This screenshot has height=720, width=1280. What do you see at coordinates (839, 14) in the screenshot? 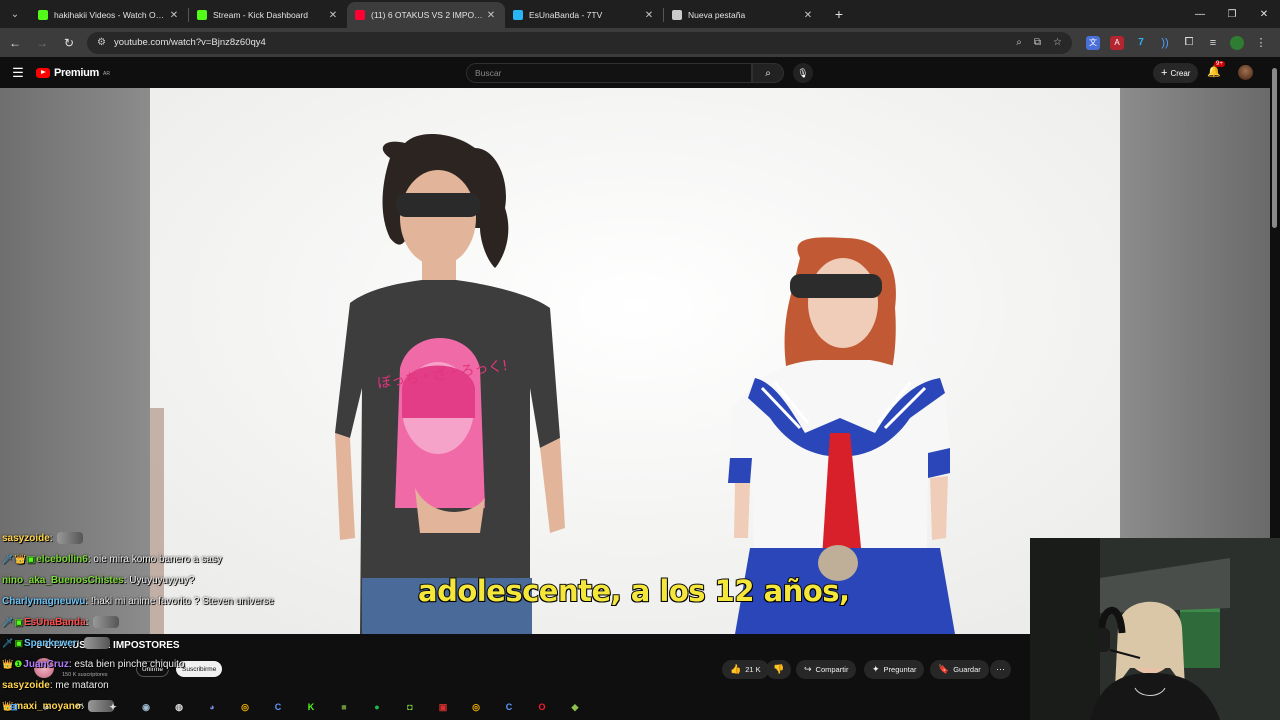
I see `new-tab-button: +` at bounding box center [839, 14].